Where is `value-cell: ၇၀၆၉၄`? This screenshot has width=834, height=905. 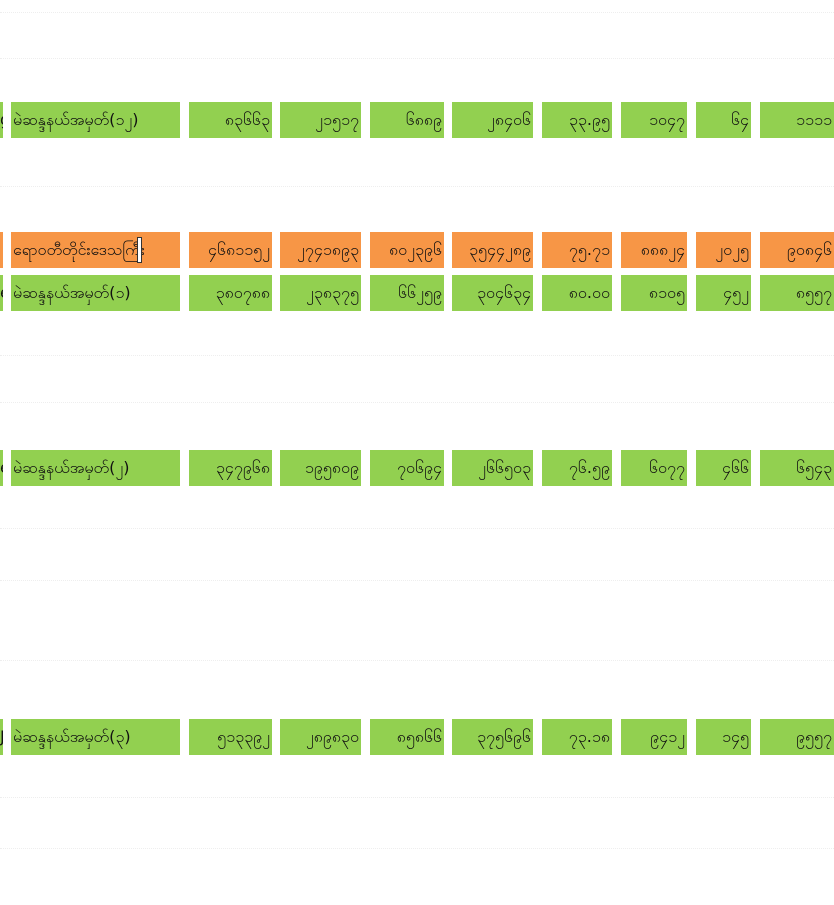 value-cell: ၇၀၆၉၄ is located at coordinates (407, 468).